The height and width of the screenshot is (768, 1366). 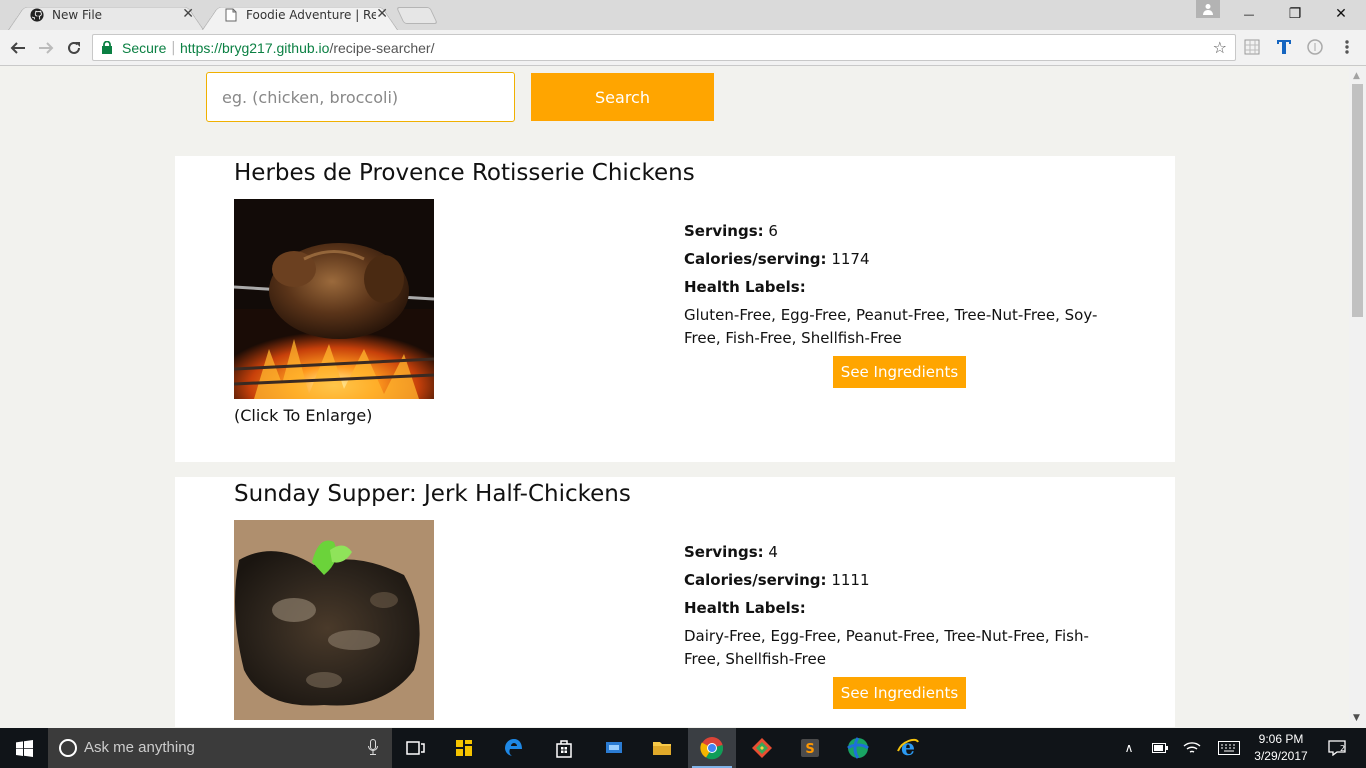 What do you see at coordinates (1341, 14) in the screenshot?
I see `close-window-button: ✕` at bounding box center [1341, 14].